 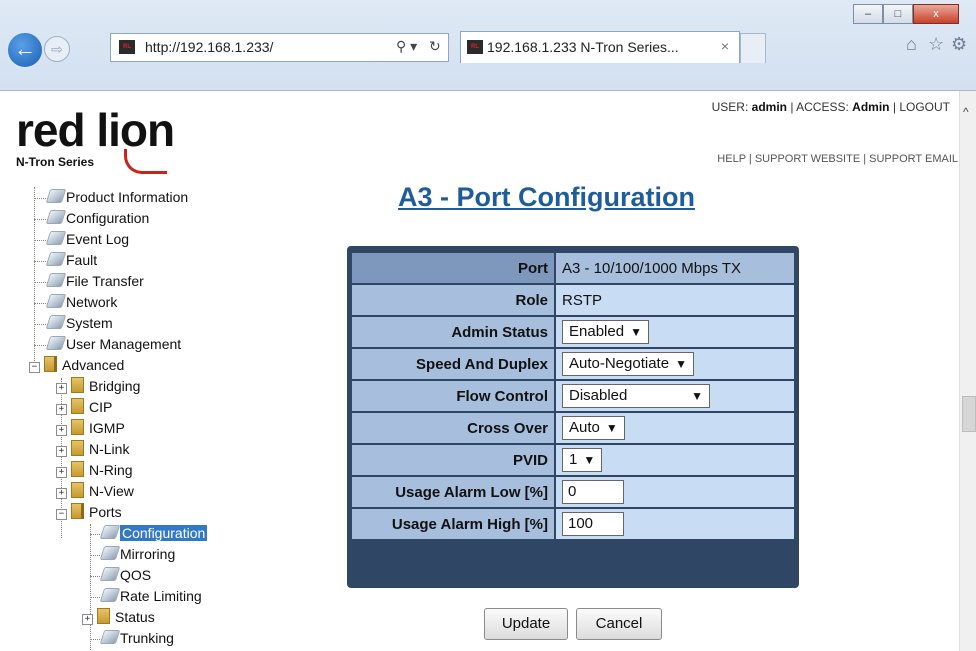 I want to click on tree-item-ports: − Ports, so click(x=89, y=512).